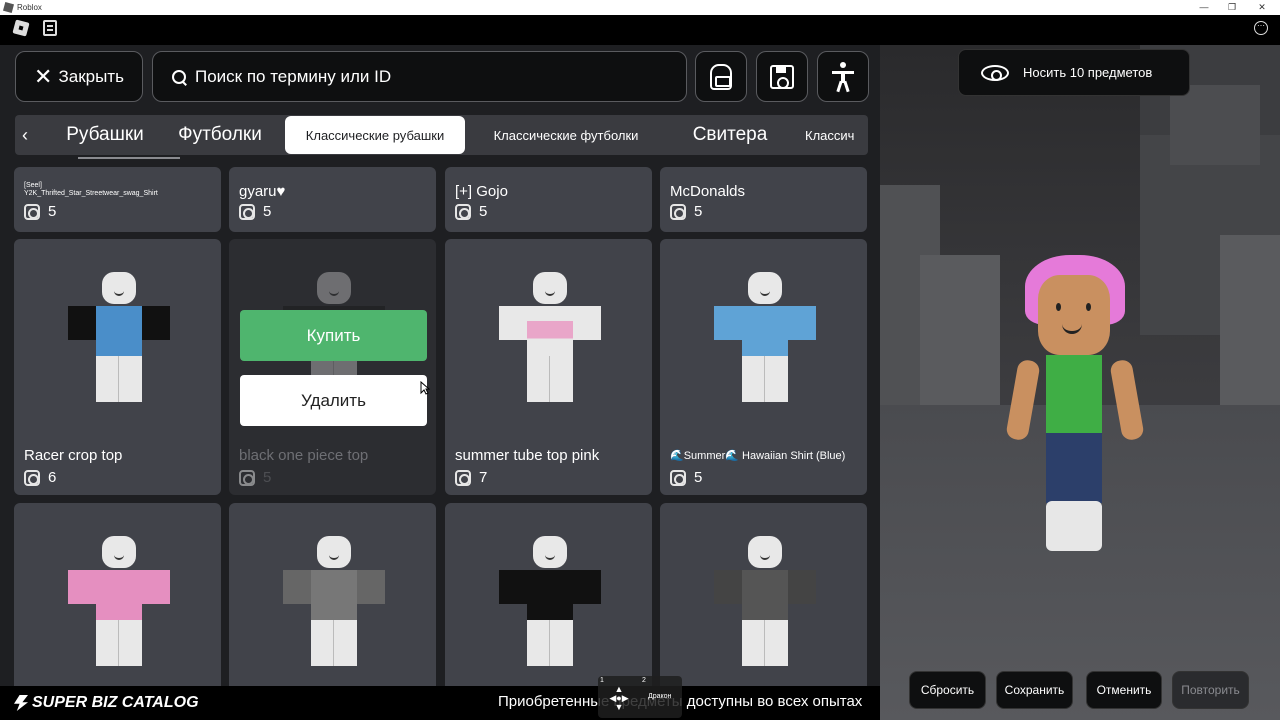  Describe the element at coordinates (644, 680) in the screenshot. I see `emote-slot-2: 2` at that location.